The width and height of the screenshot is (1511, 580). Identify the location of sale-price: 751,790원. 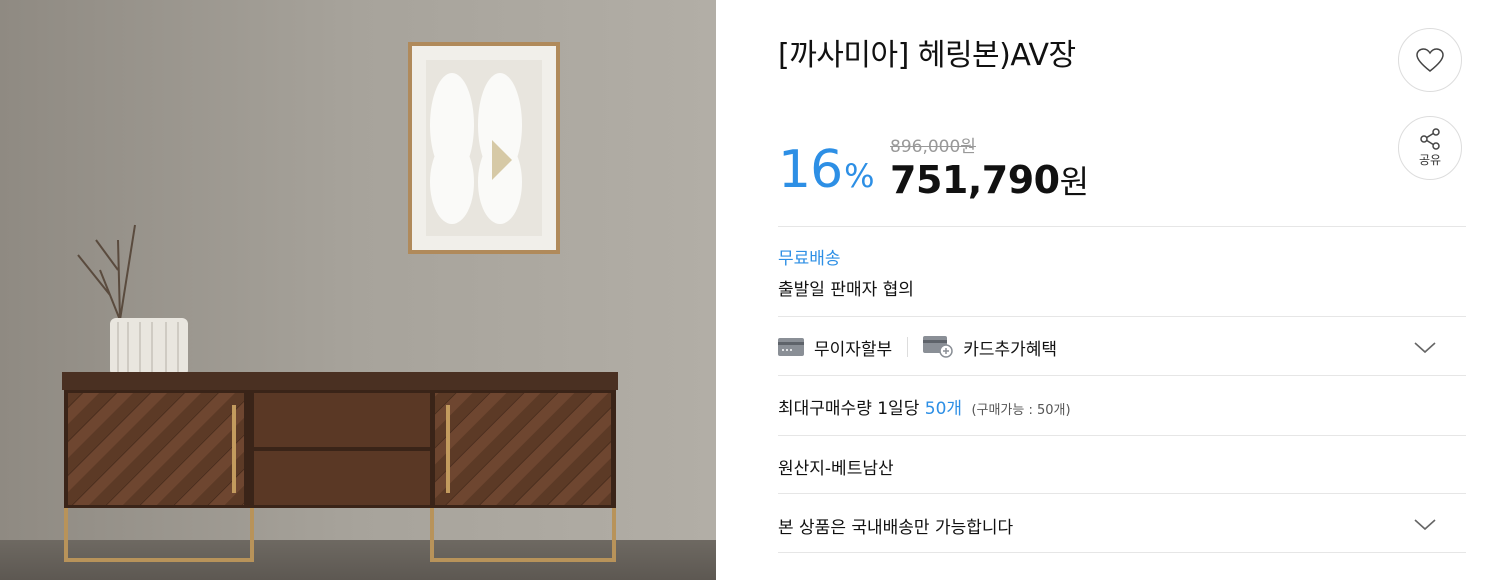
(989, 181).